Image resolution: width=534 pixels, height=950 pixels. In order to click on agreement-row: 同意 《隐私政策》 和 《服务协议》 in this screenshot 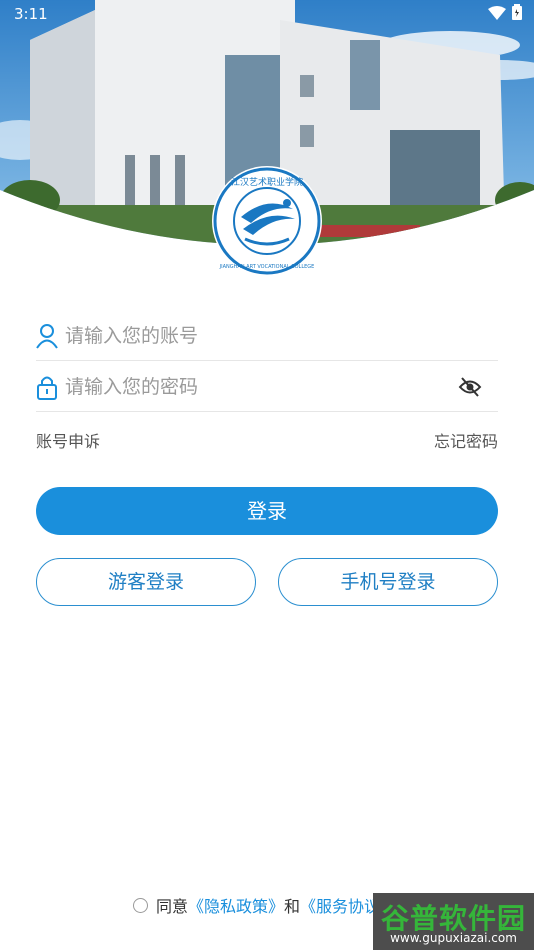, I will do `click(264, 905)`.